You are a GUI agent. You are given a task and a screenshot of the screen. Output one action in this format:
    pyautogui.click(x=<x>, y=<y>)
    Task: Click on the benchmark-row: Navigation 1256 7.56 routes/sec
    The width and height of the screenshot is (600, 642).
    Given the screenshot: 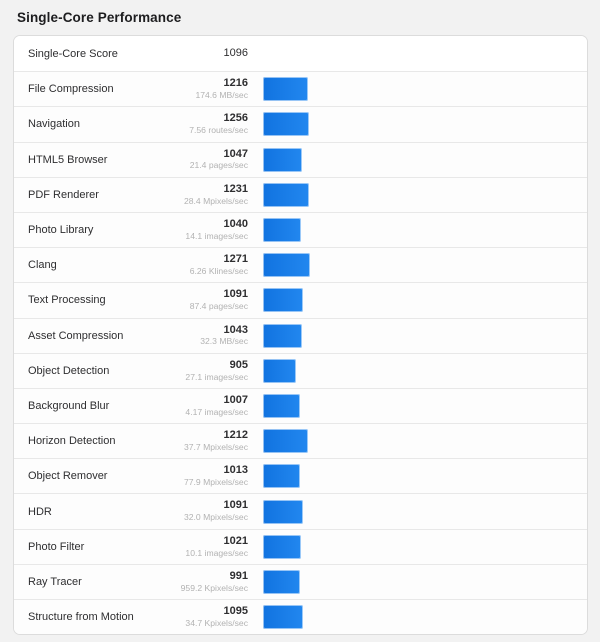 What is the action you would take?
    pyautogui.click(x=300, y=124)
    